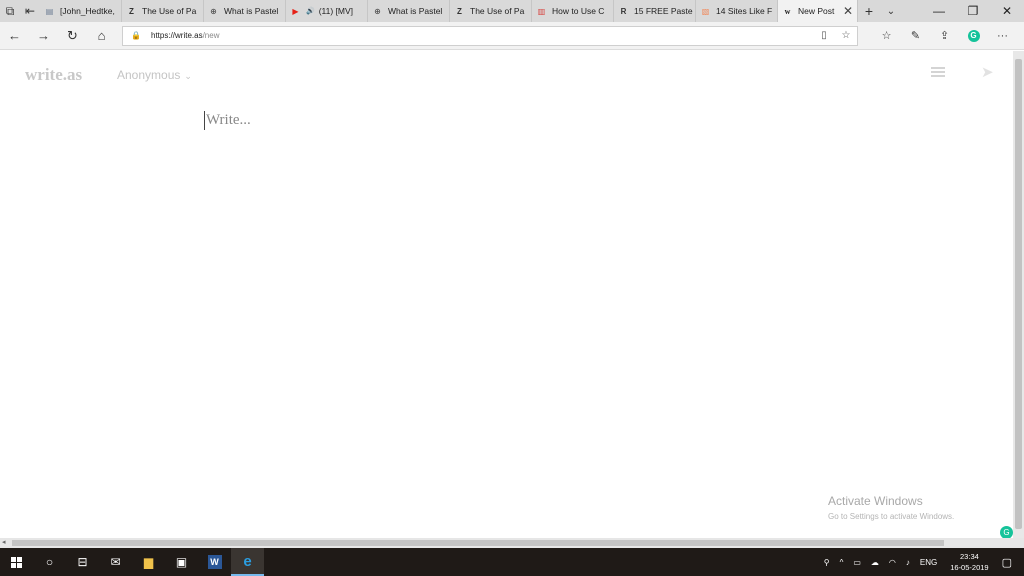  I want to click on tab-label: [John_Hedtke,, so click(87, 11).